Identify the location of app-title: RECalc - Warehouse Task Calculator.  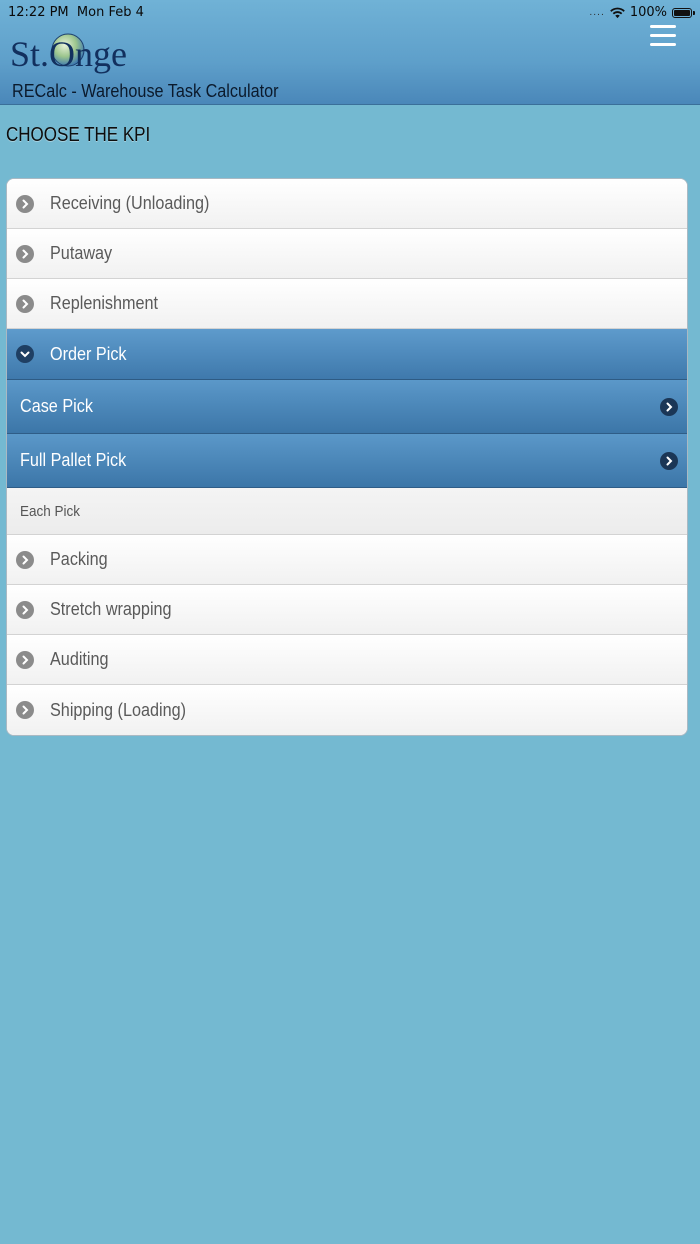
(145, 91).